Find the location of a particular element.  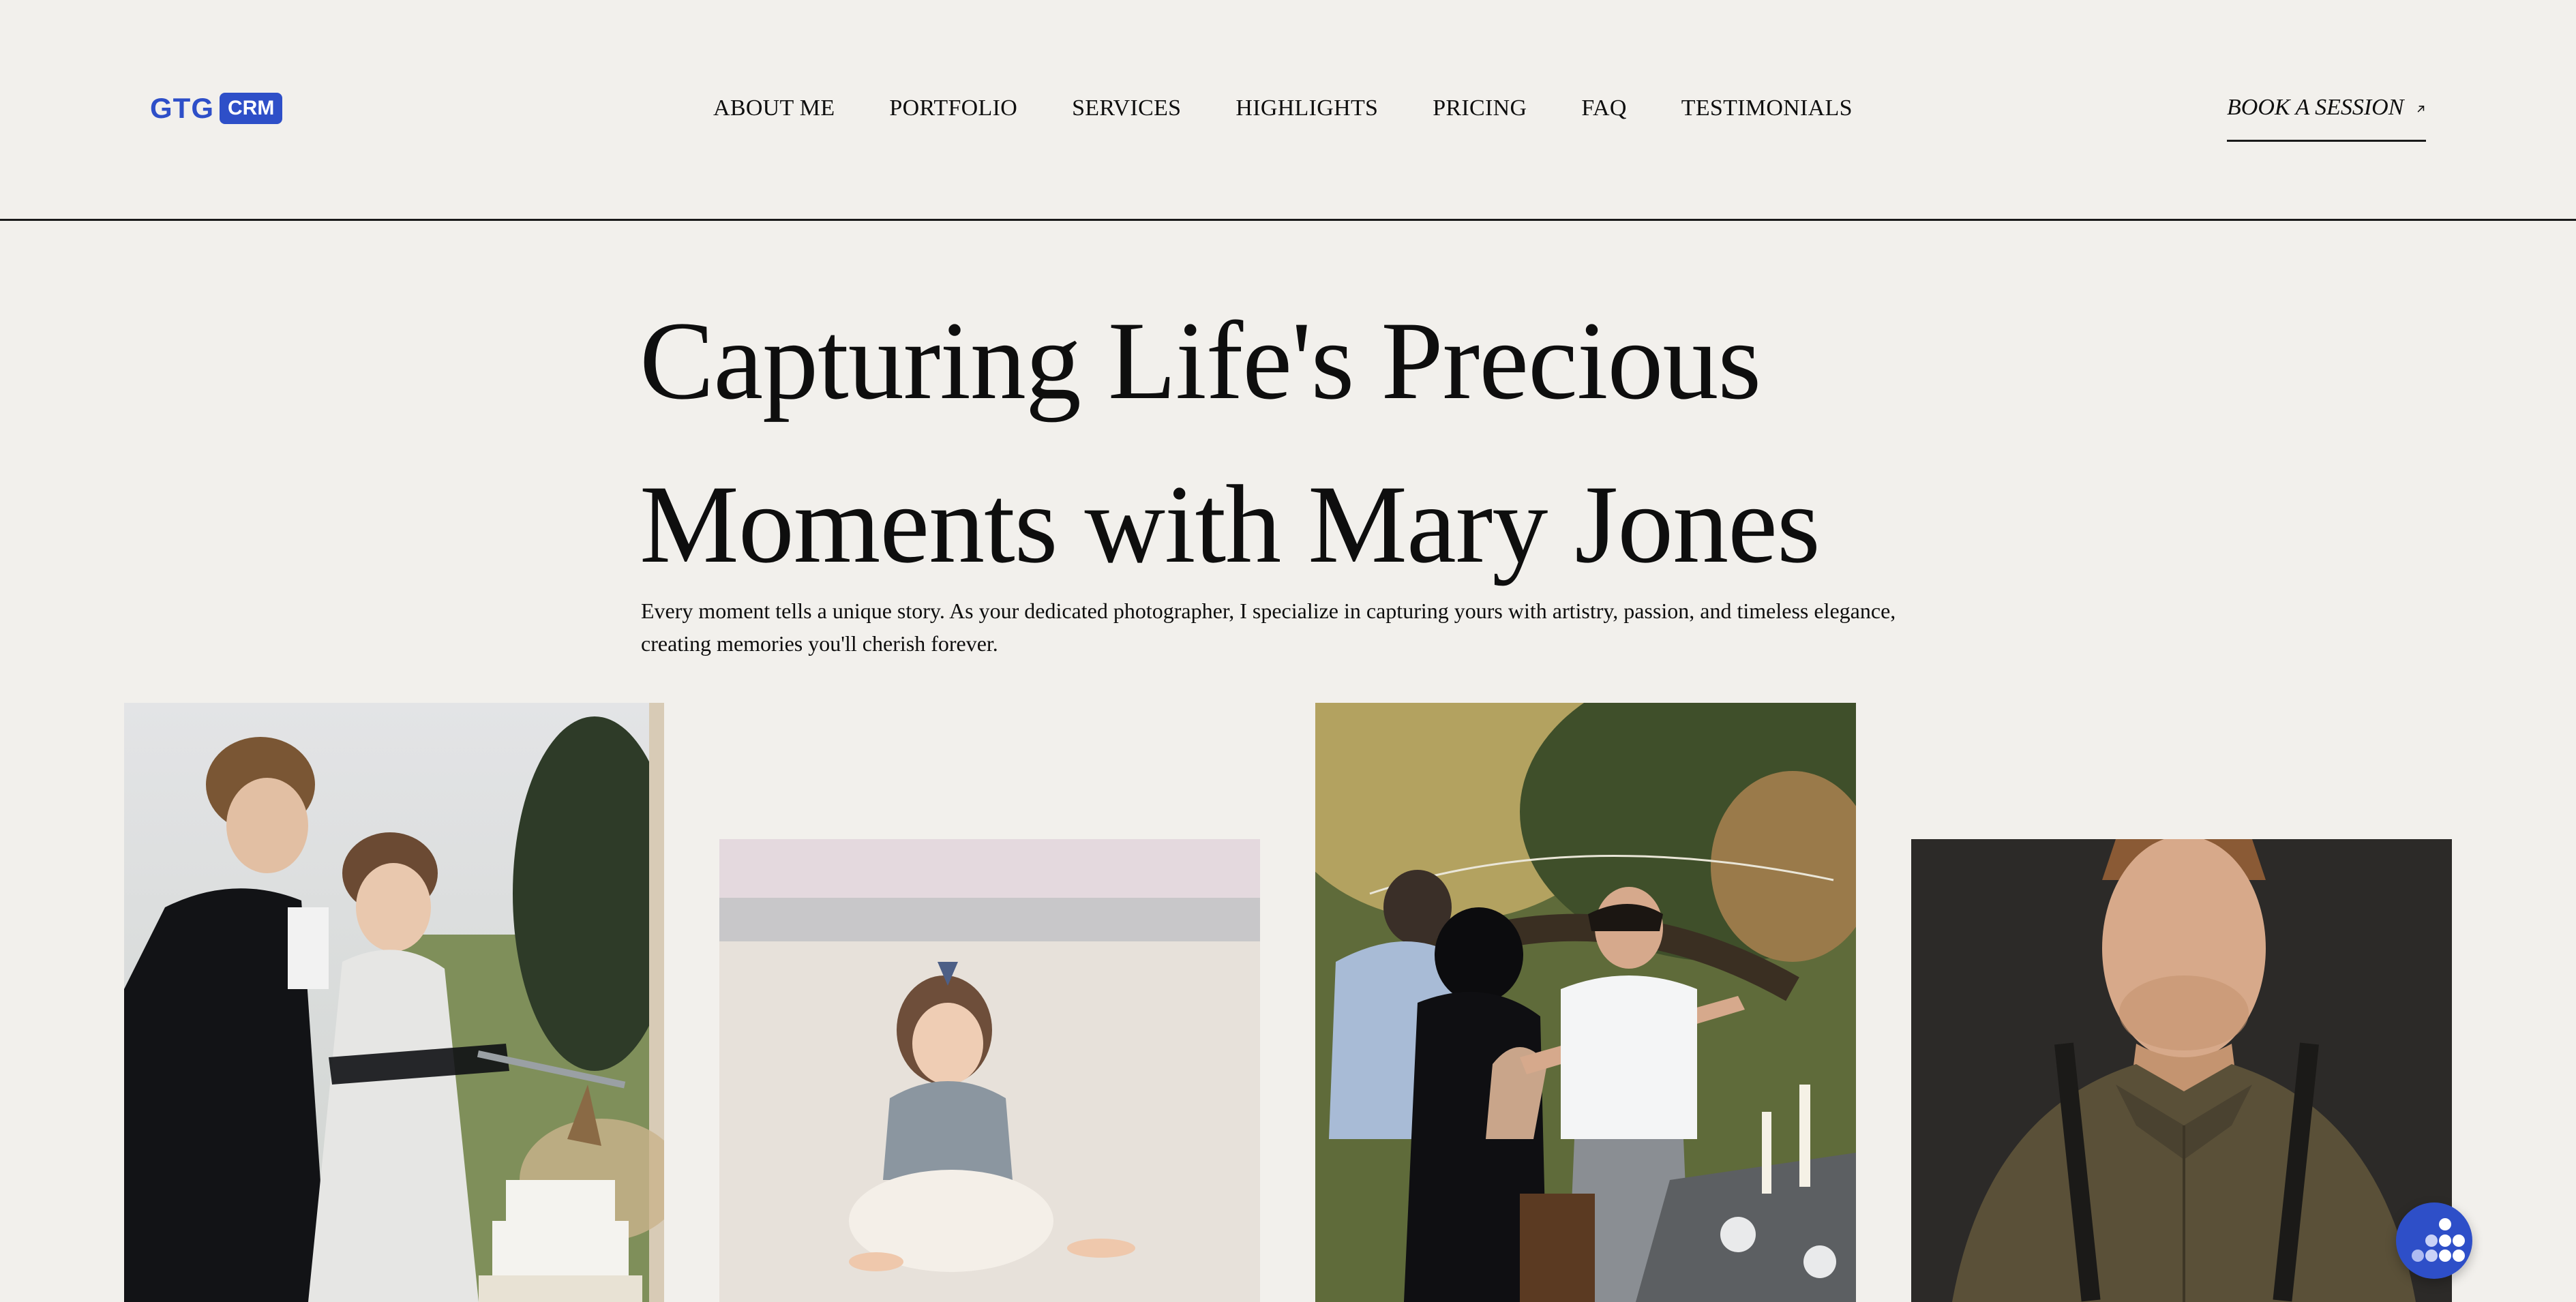

book-session-label: BOOK A SESSION is located at coordinates (2315, 107).